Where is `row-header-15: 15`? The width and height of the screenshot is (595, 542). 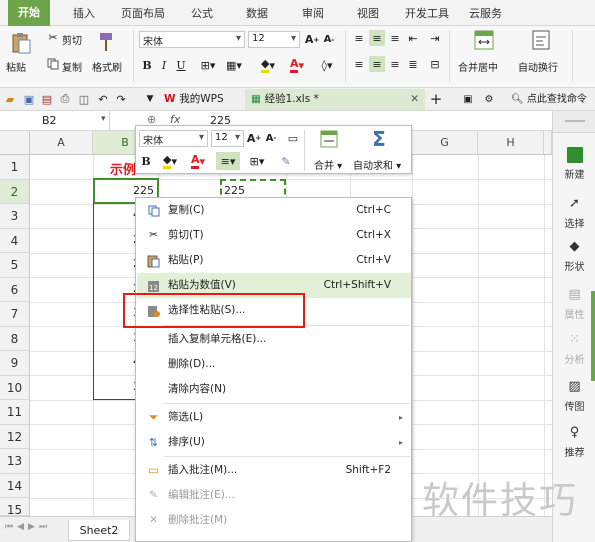
row-header-15: 15 is located at coordinates (15, 507).